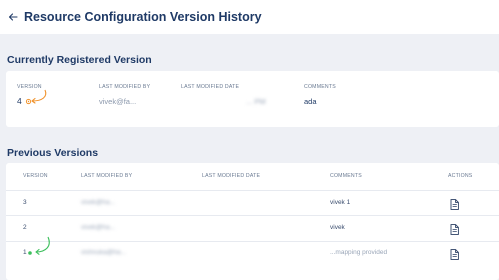  Describe the element at coordinates (310, 101) in the screenshot. I see `current-comment: ada` at that location.